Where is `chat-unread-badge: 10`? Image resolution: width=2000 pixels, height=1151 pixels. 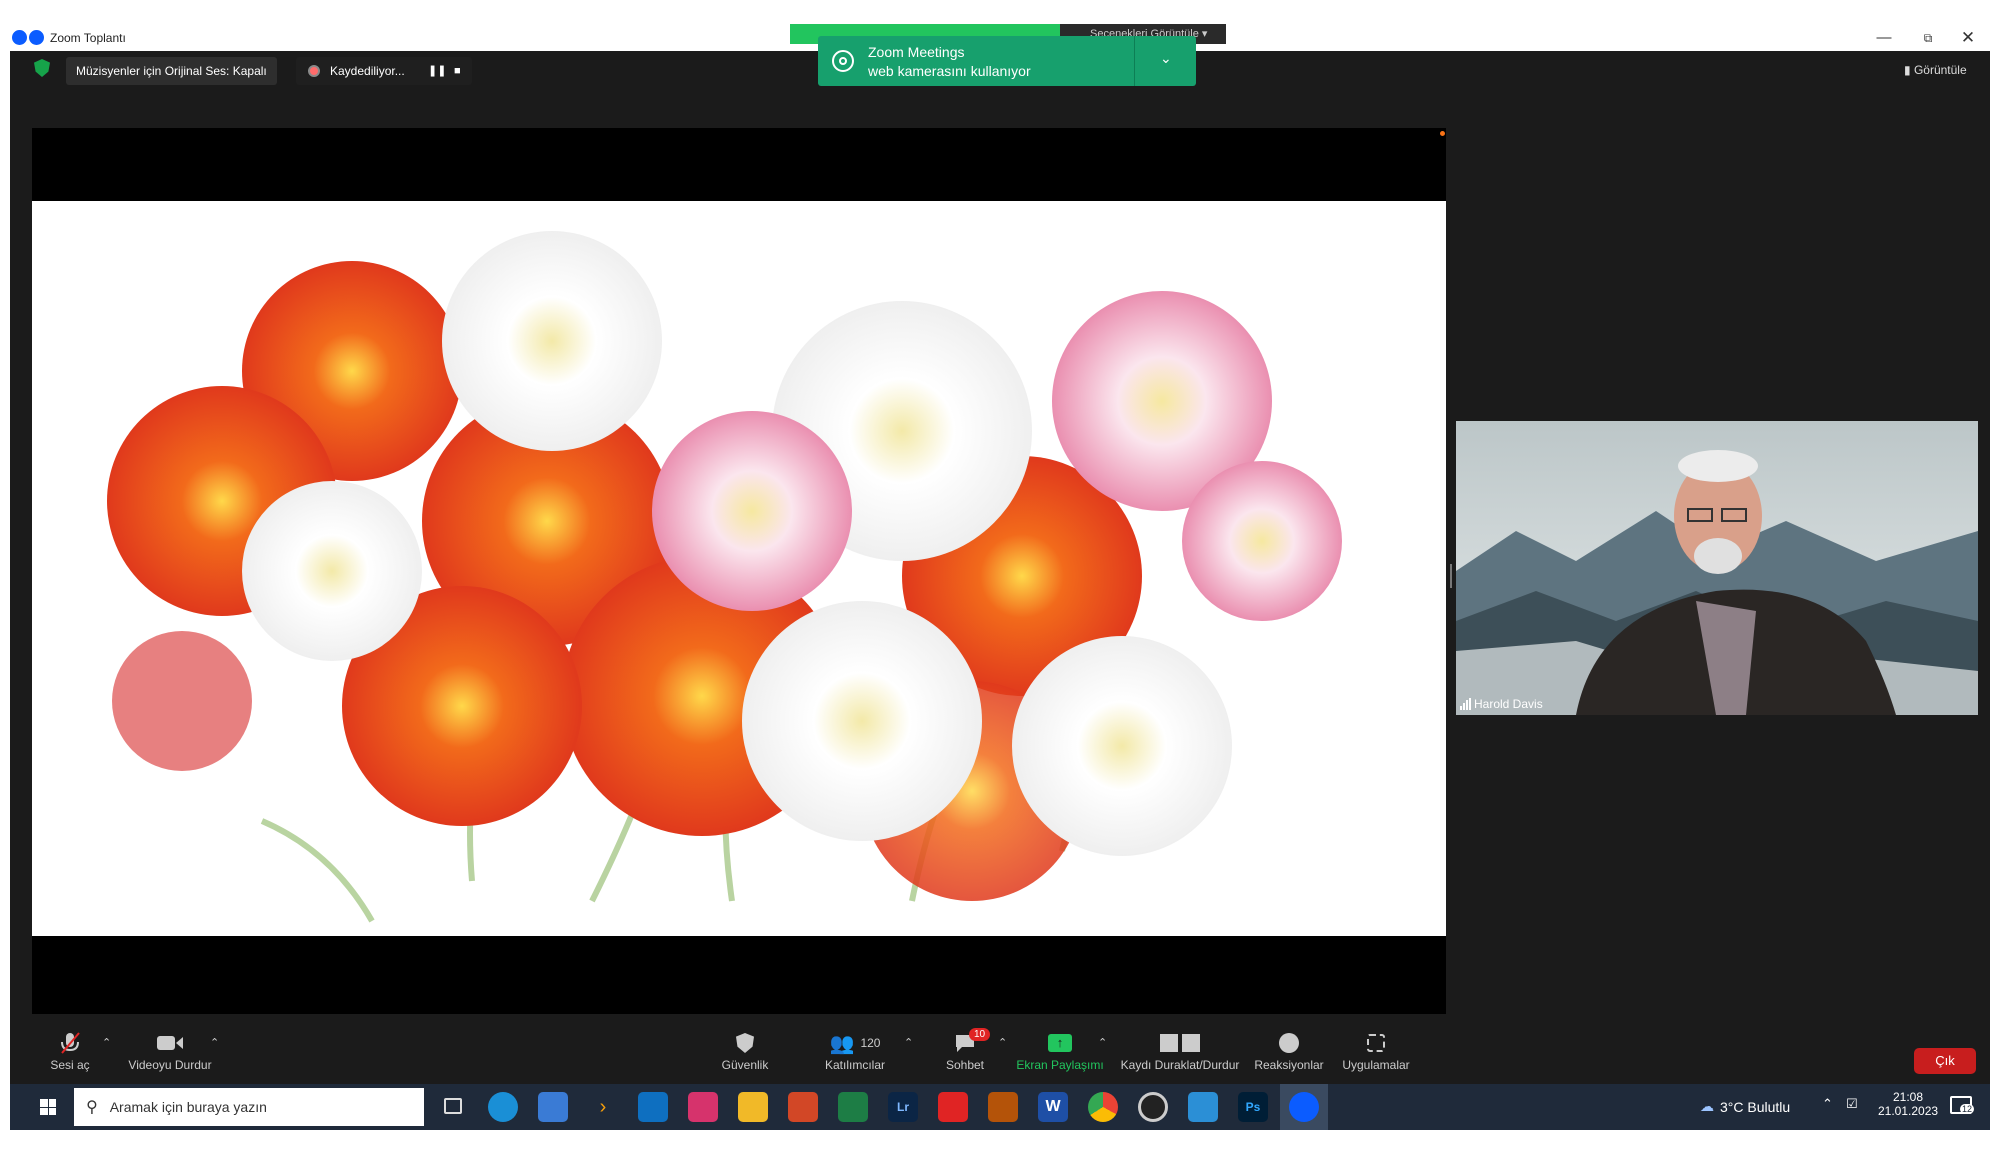
chat-unread-badge: 10 is located at coordinates (980, 1034).